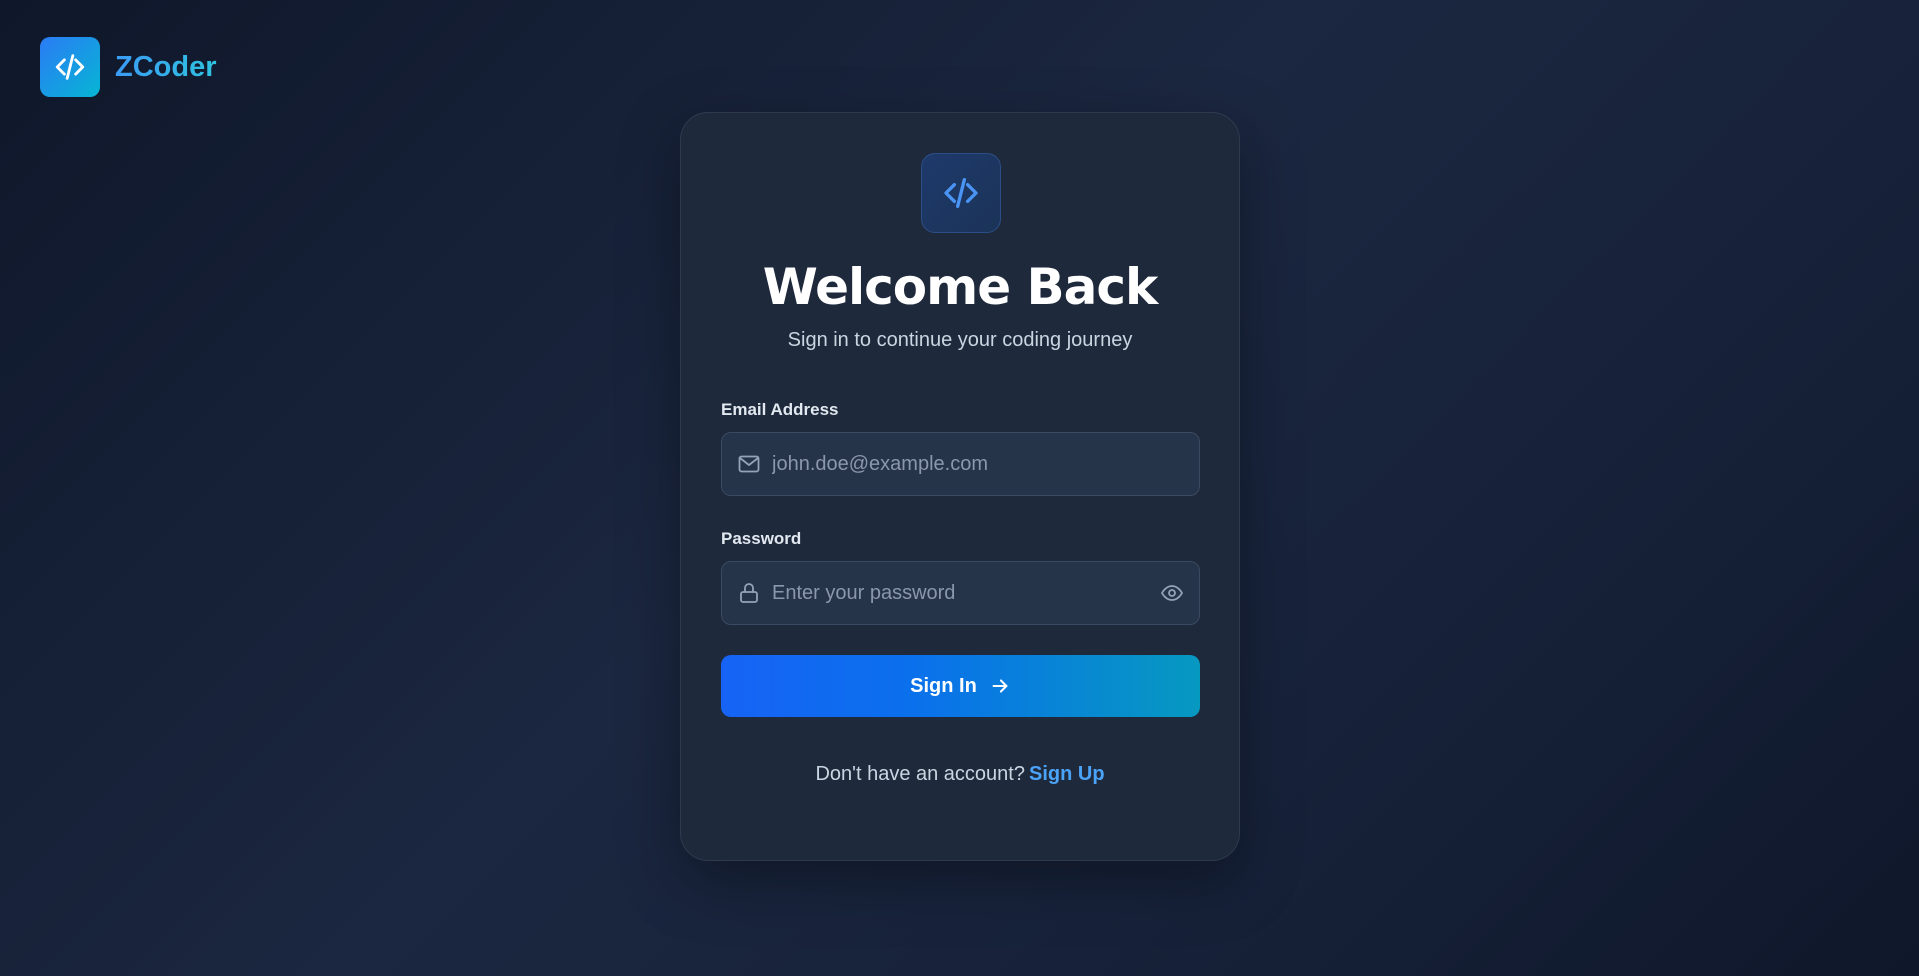  I want to click on page-title: Welcome Back, so click(960, 287).